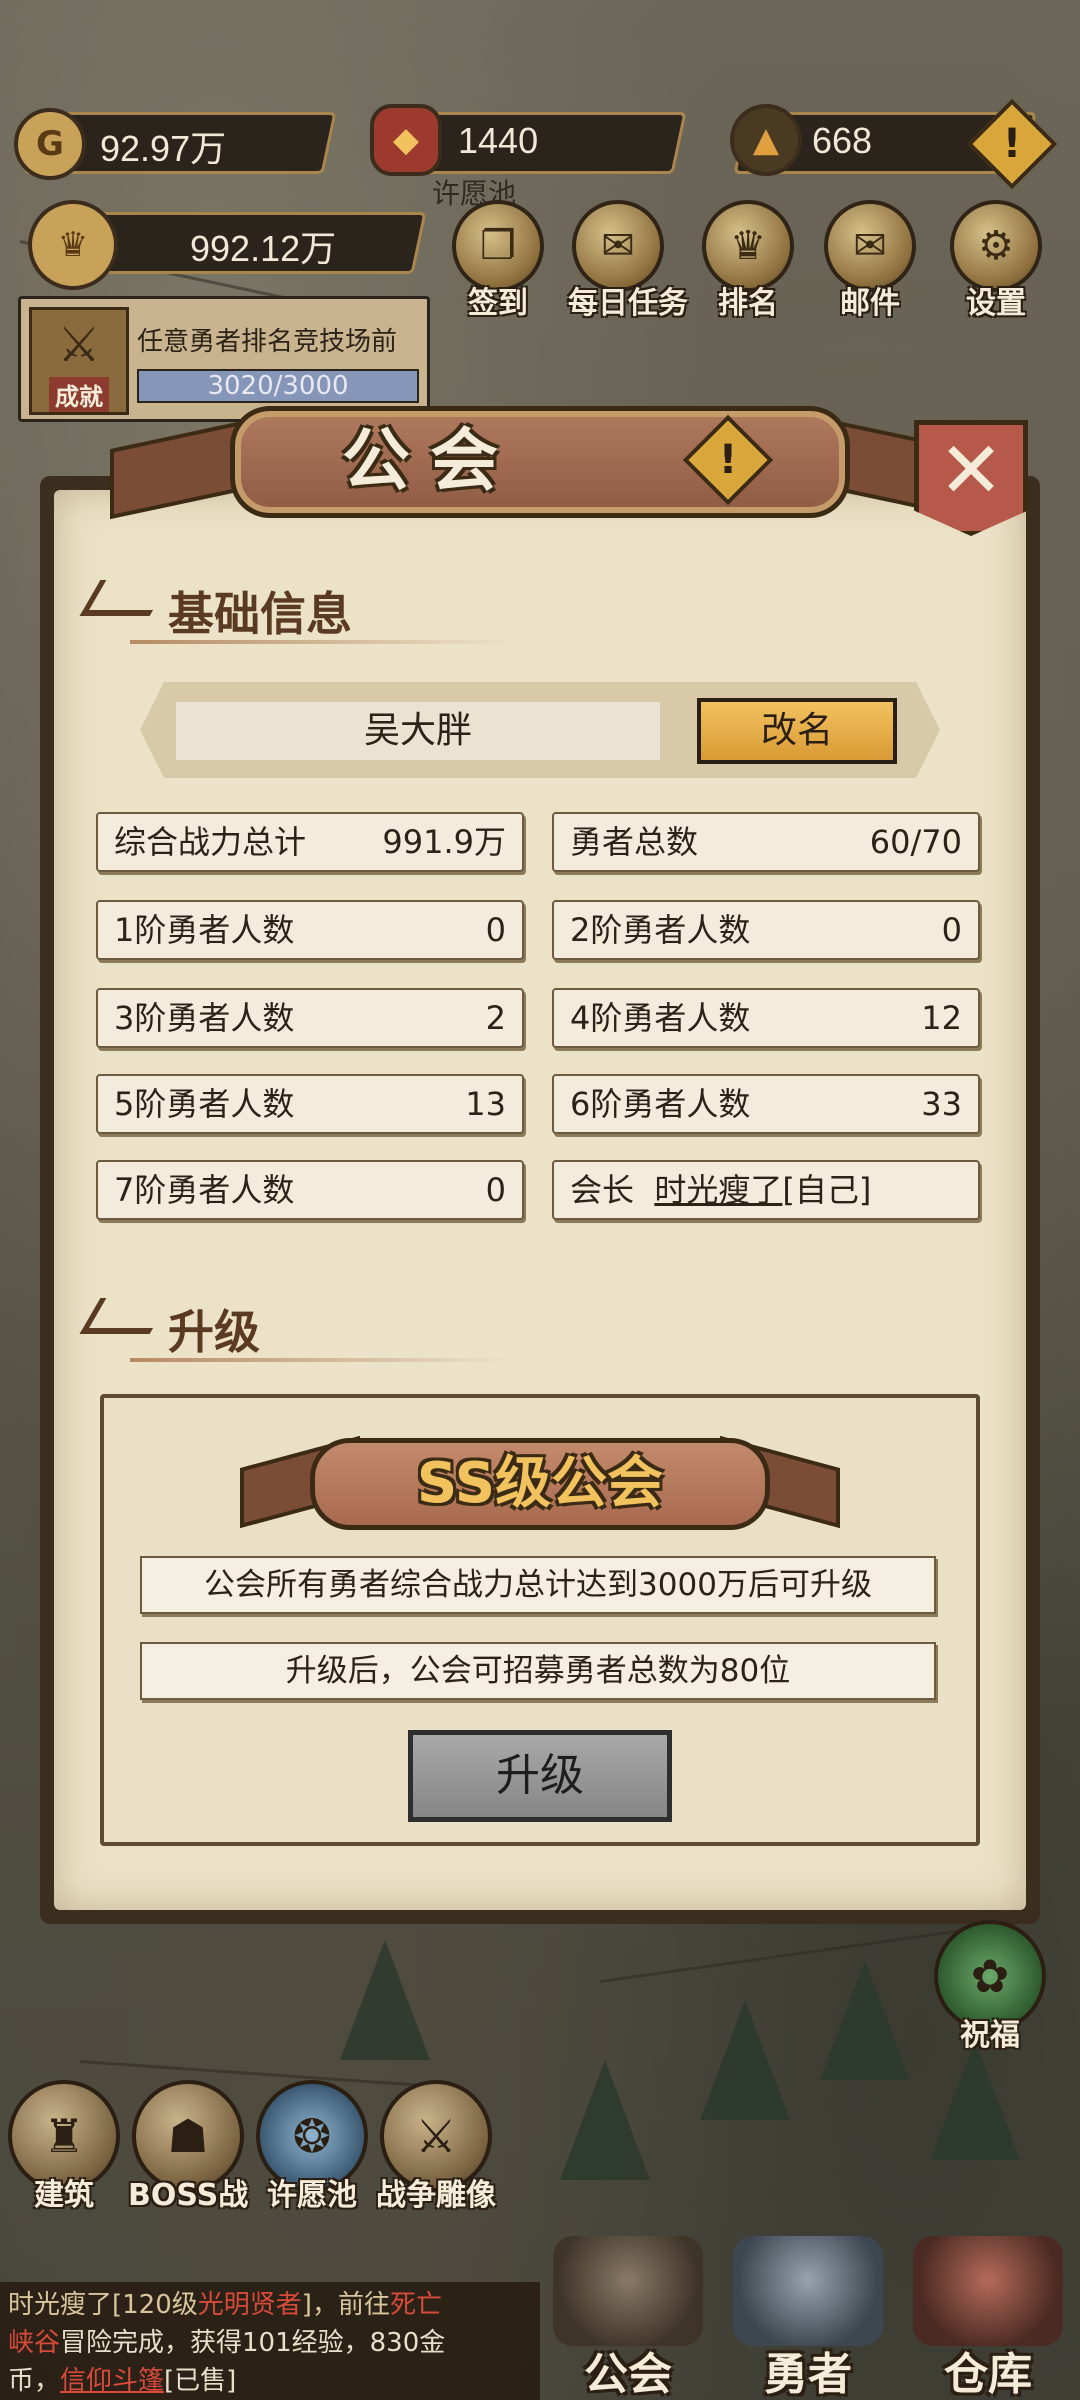 The width and height of the screenshot is (1080, 2400). Describe the element at coordinates (122, 2381) in the screenshot. I see `log-line-3: 币，信仰斗篷[已售]` at that location.